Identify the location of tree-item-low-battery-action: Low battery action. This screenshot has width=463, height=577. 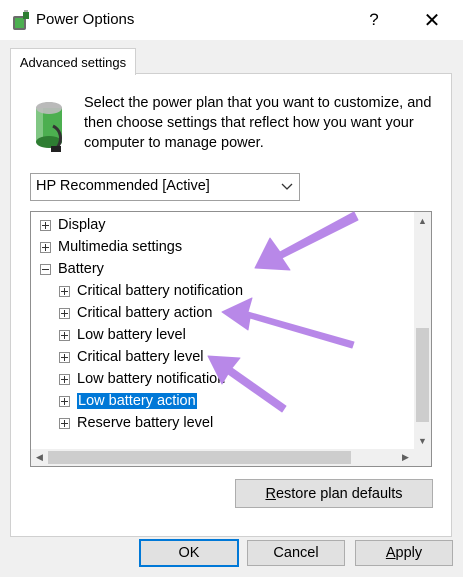
(128, 401).